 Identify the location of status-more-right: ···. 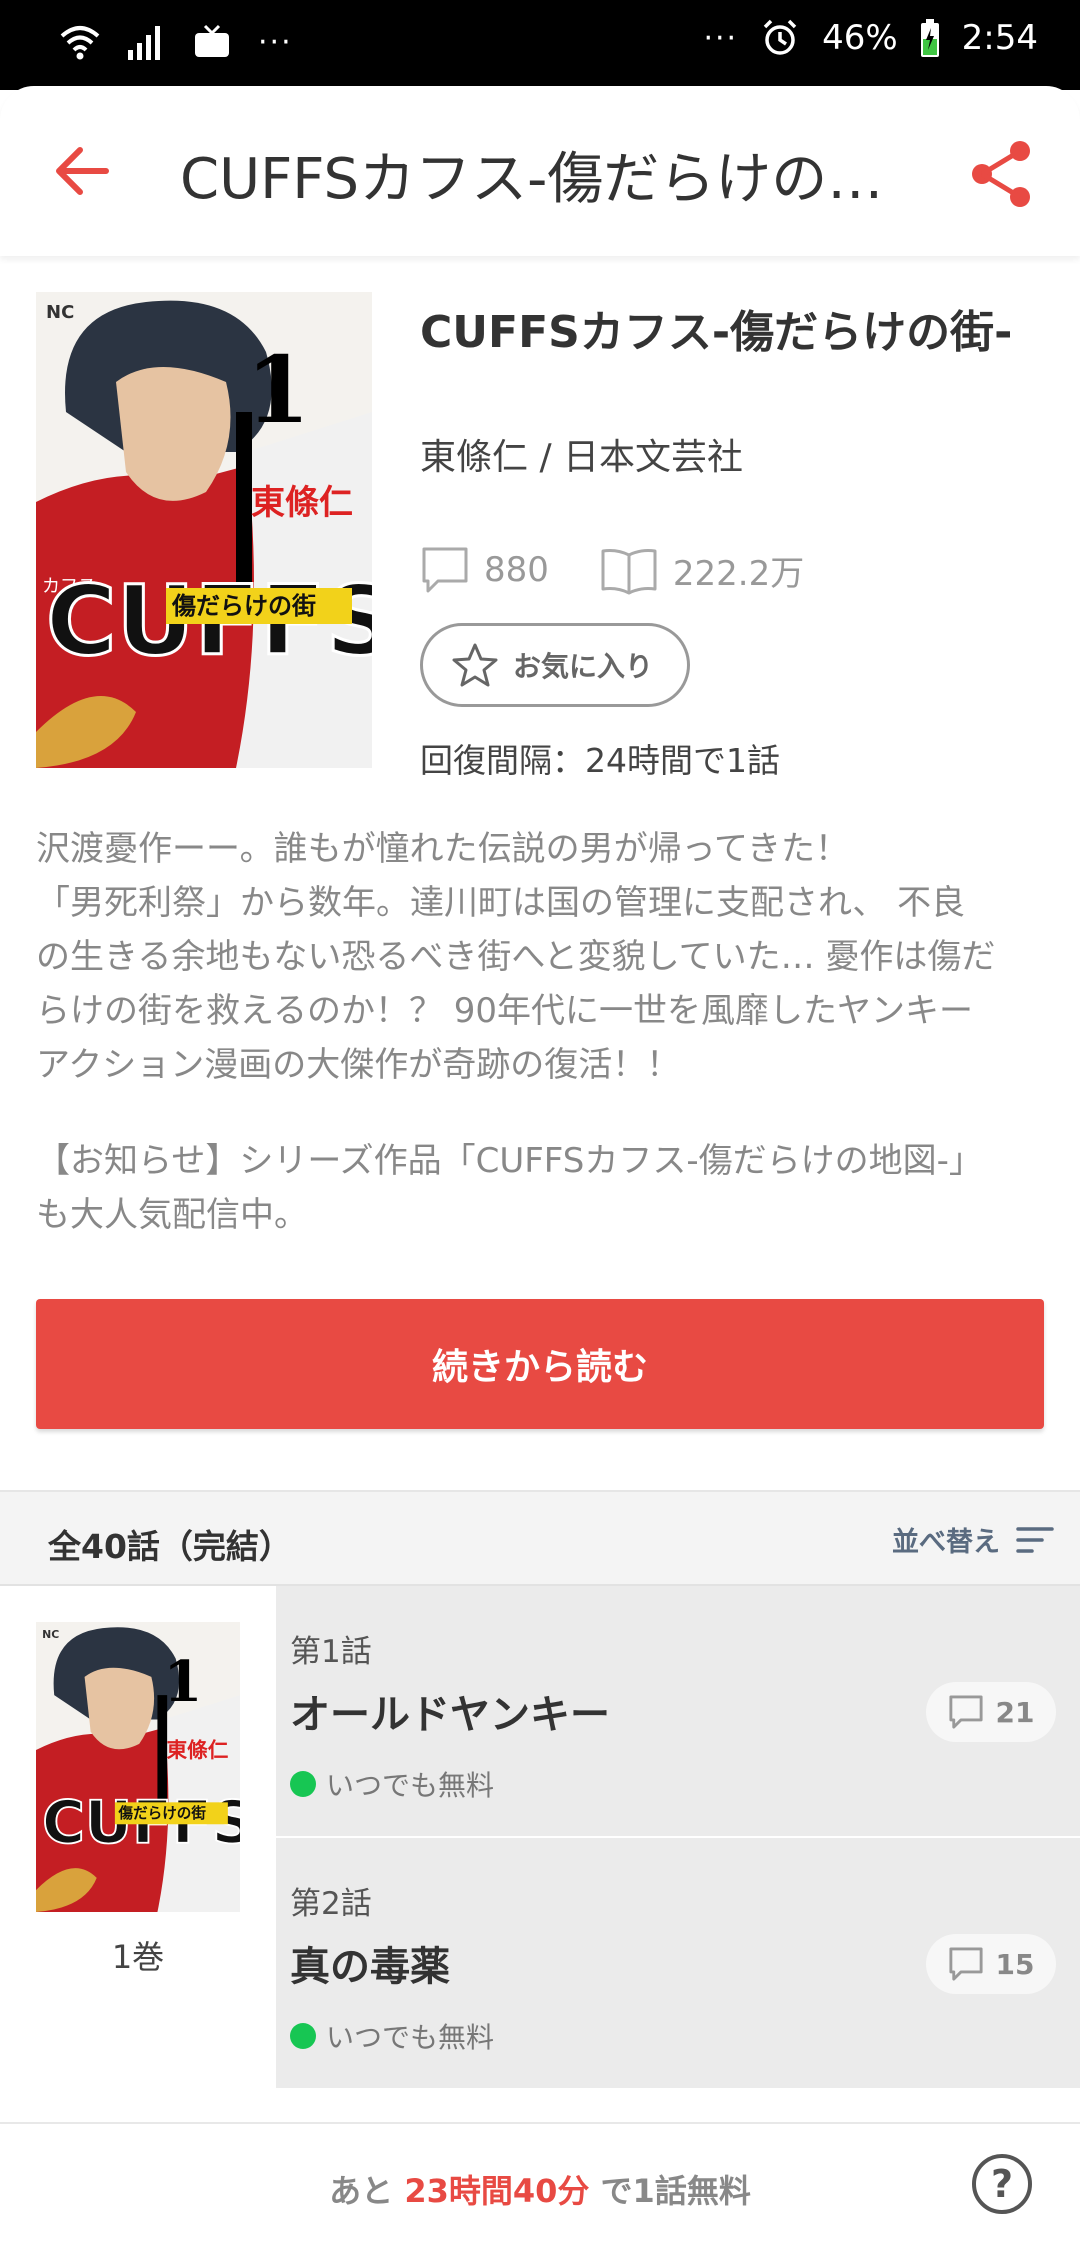
(721, 38).